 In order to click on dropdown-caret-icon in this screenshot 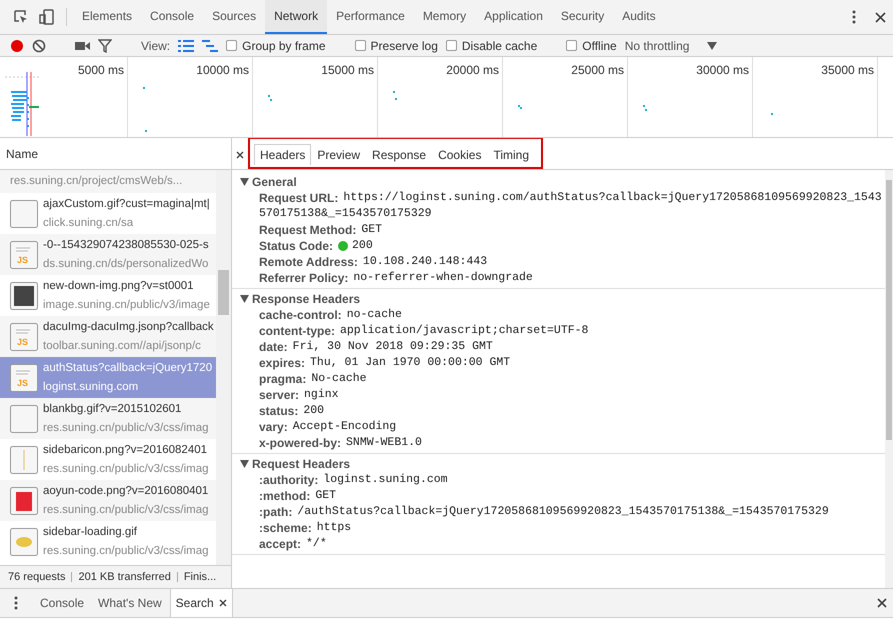, I will do `click(712, 46)`.